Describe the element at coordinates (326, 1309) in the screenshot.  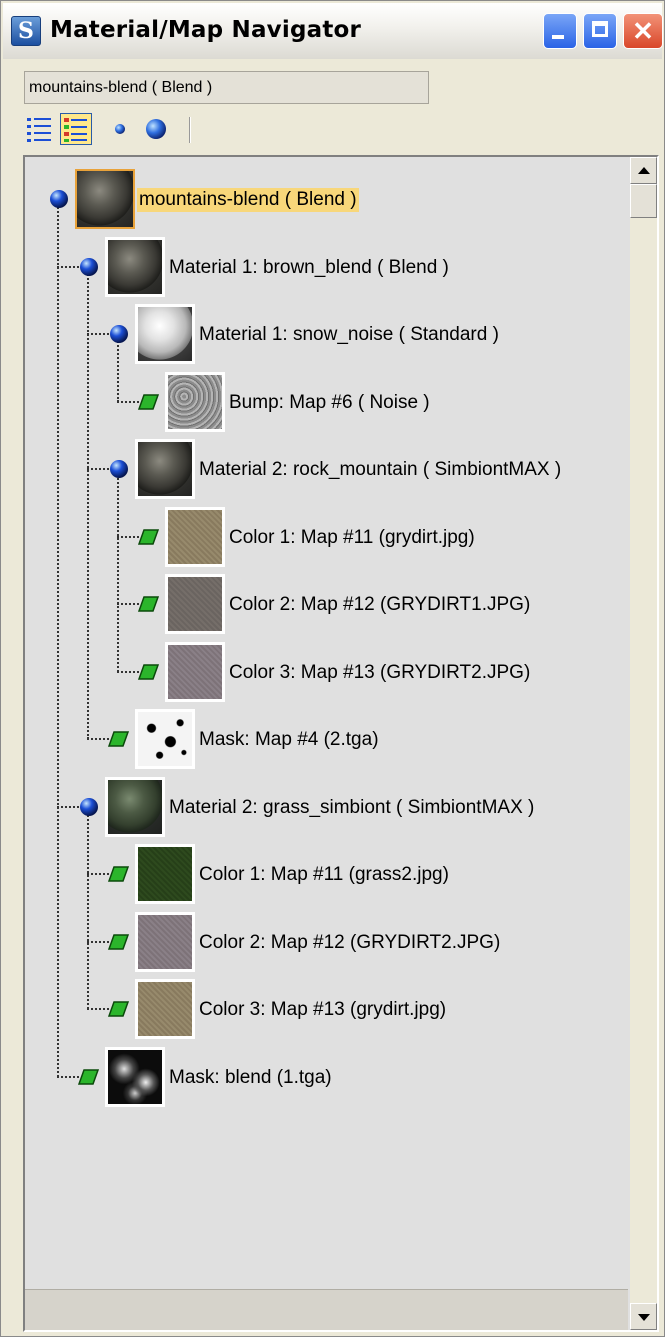
I see `status-bar` at that location.